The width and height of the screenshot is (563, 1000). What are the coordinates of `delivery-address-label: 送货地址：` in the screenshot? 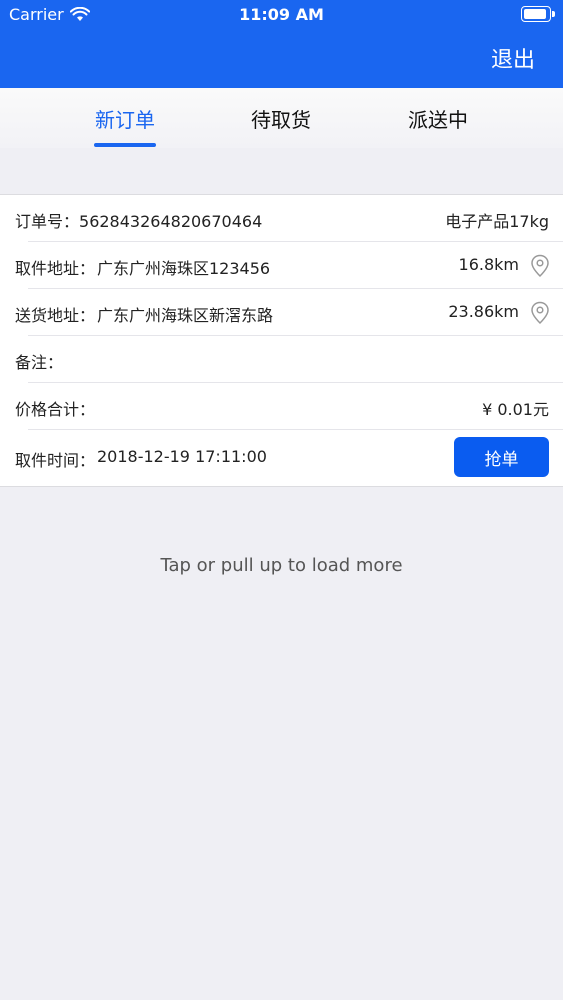 It's located at (55, 315).